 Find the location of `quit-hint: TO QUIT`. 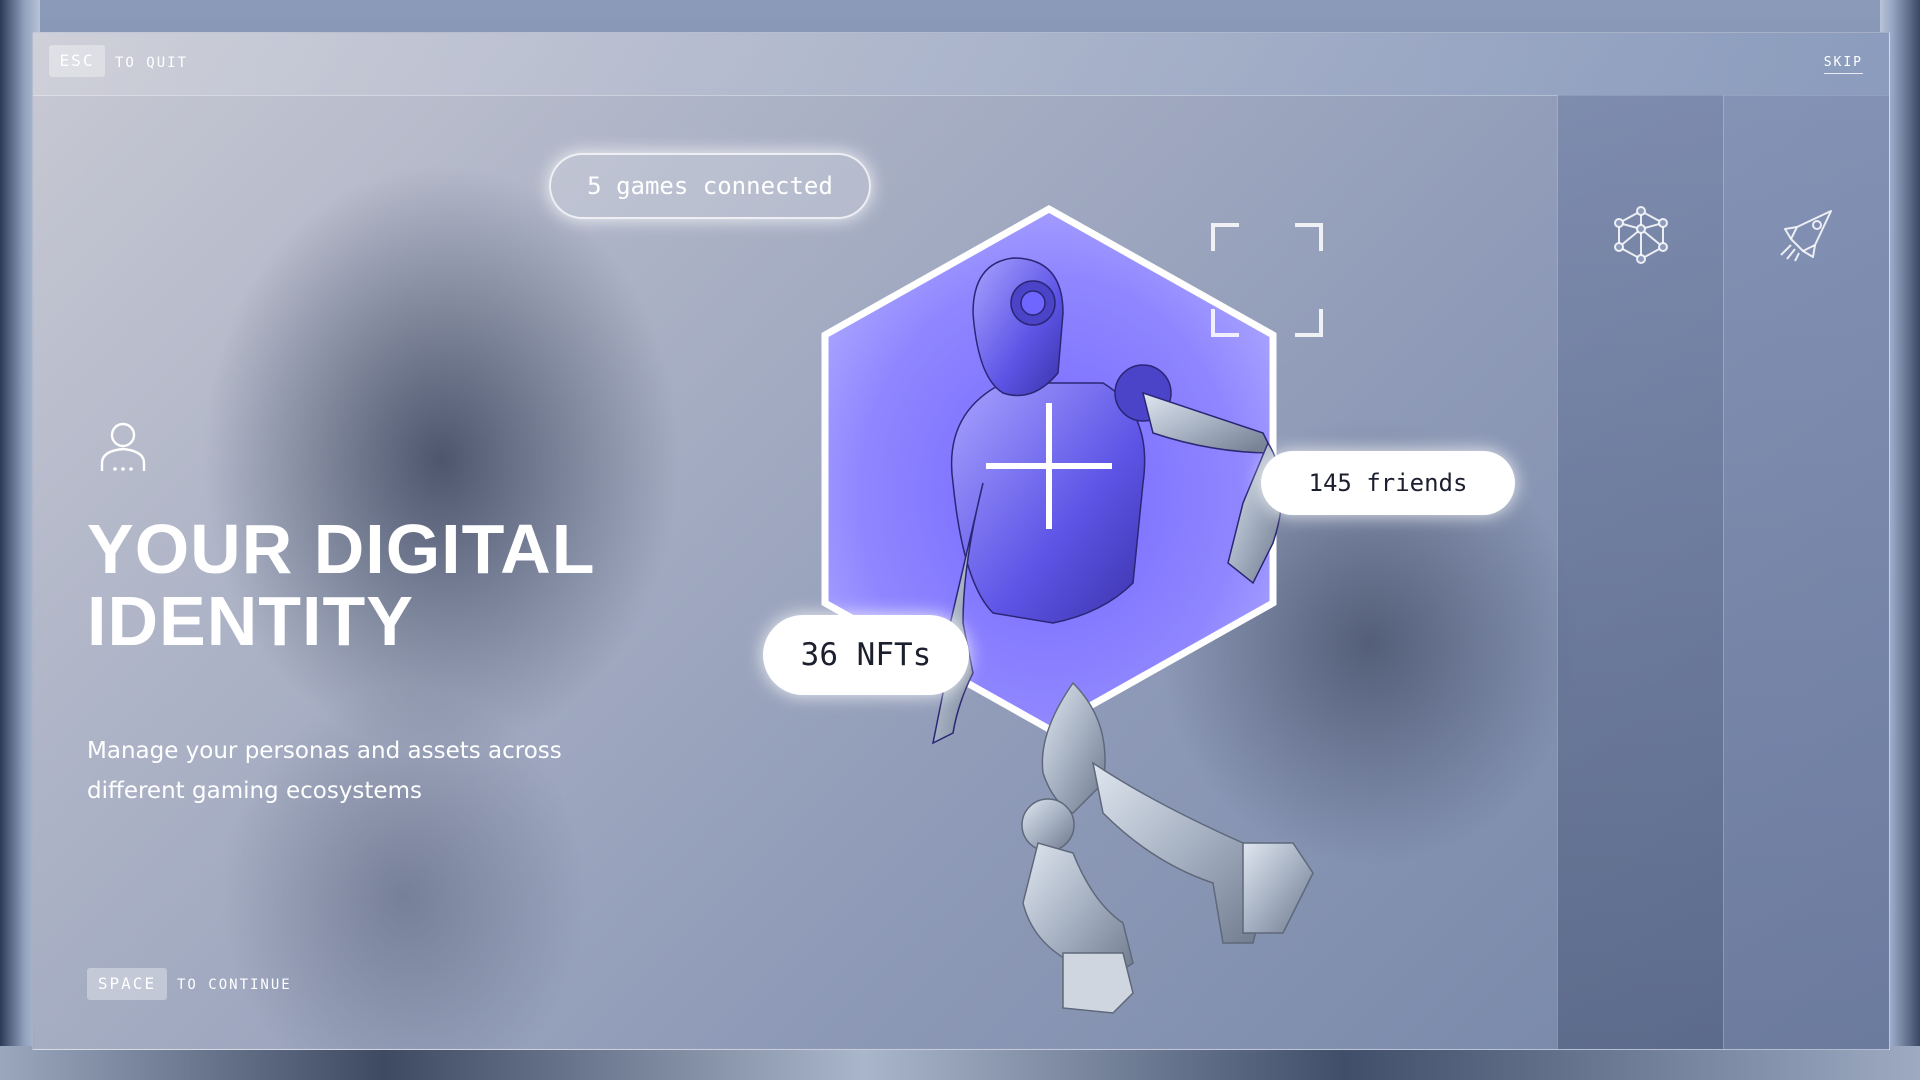

quit-hint: TO QUIT is located at coordinates (152, 63).